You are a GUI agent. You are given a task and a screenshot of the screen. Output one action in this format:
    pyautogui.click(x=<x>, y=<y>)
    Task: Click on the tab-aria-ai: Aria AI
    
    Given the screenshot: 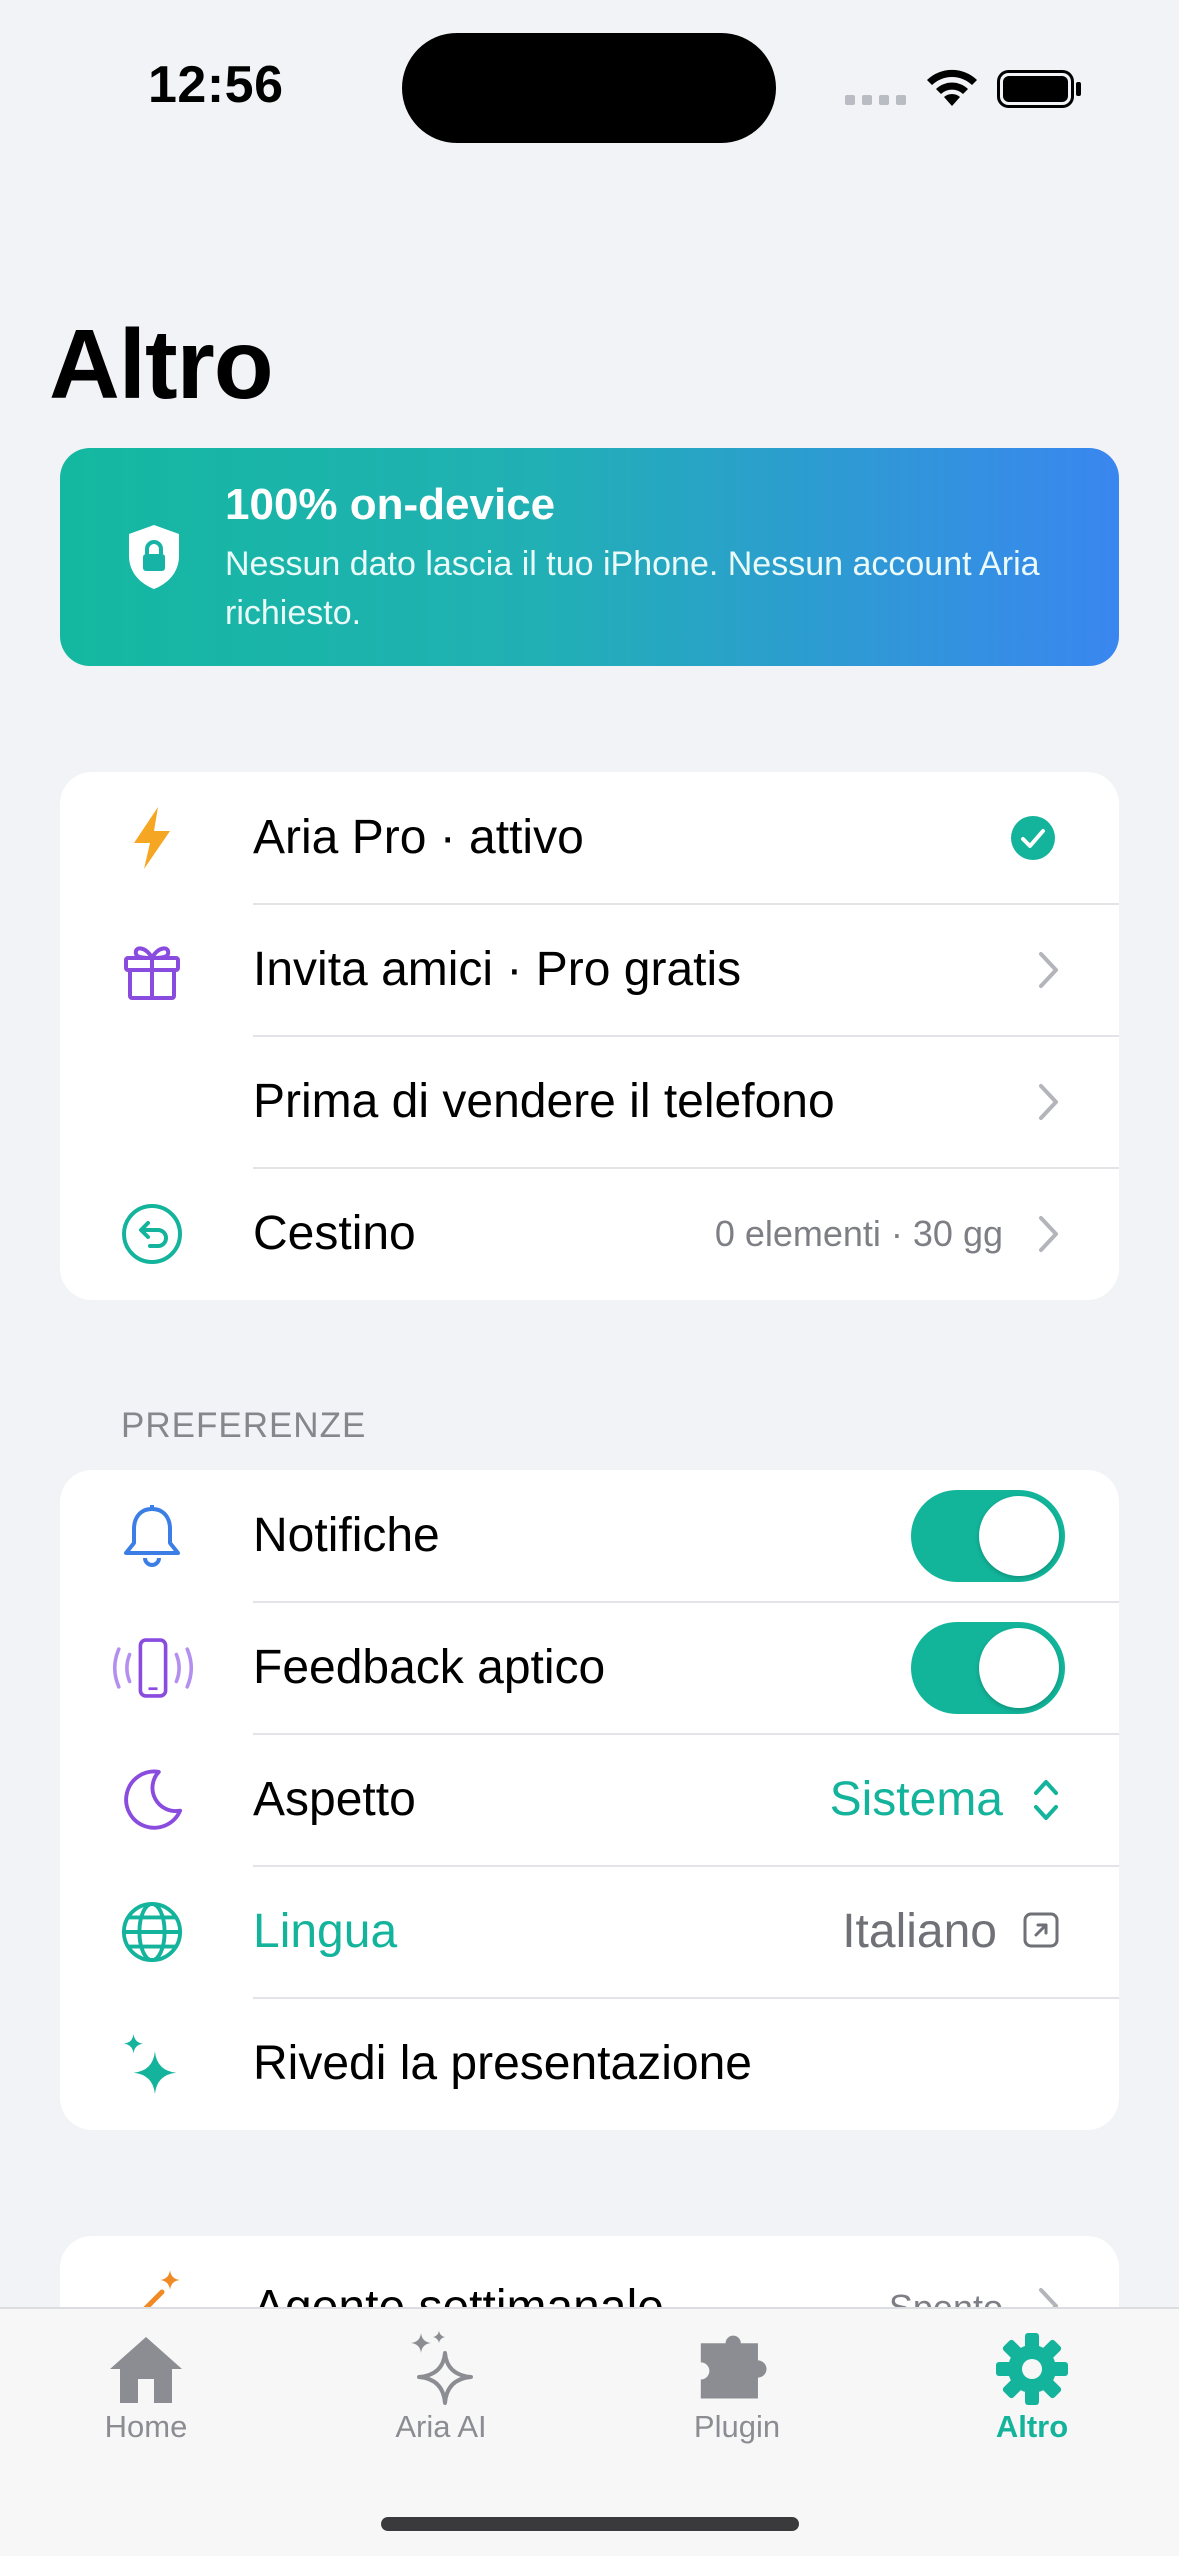 What is the action you would take?
    pyautogui.click(x=441, y=2384)
    